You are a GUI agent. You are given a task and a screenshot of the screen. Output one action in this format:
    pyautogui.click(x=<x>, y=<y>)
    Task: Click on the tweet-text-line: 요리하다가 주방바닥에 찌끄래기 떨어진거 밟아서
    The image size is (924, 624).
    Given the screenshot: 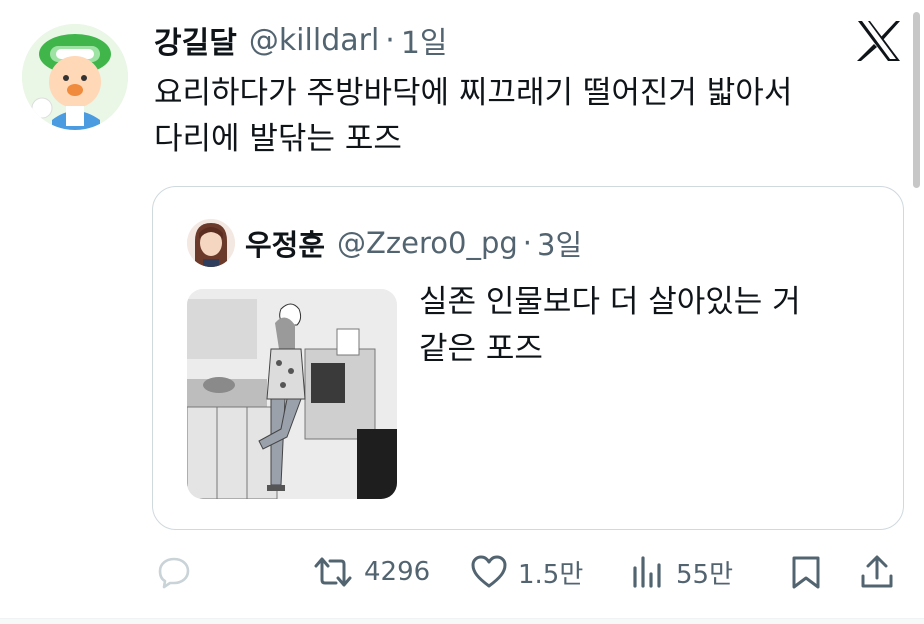 What is the action you would take?
    pyautogui.click(x=473, y=93)
    